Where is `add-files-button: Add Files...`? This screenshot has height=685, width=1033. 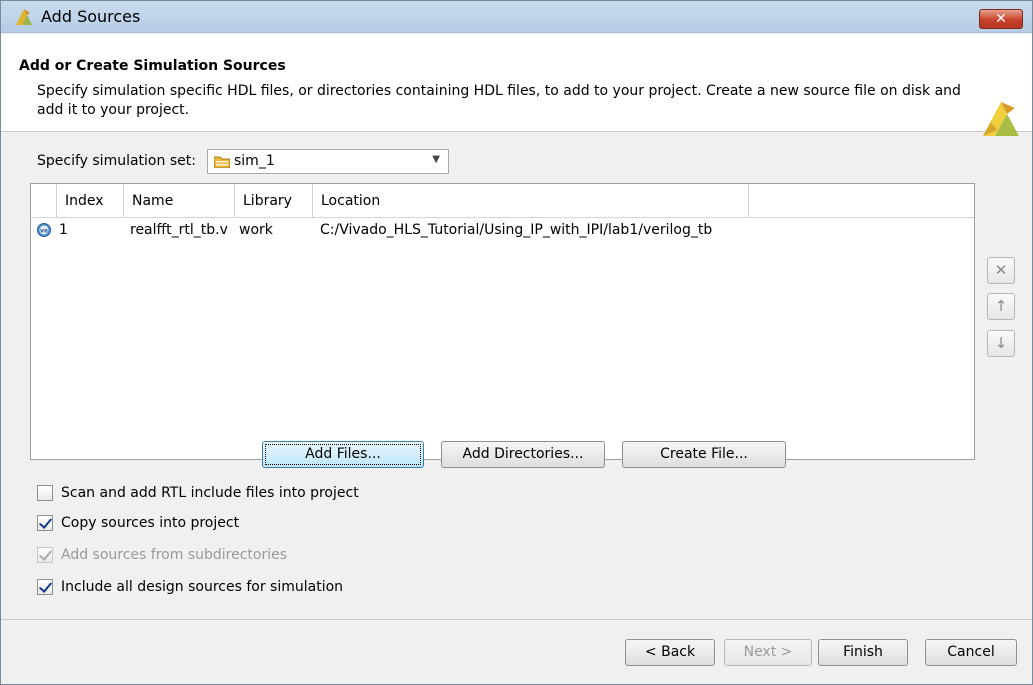 add-files-button: Add Files... is located at coordinates (343, 454).